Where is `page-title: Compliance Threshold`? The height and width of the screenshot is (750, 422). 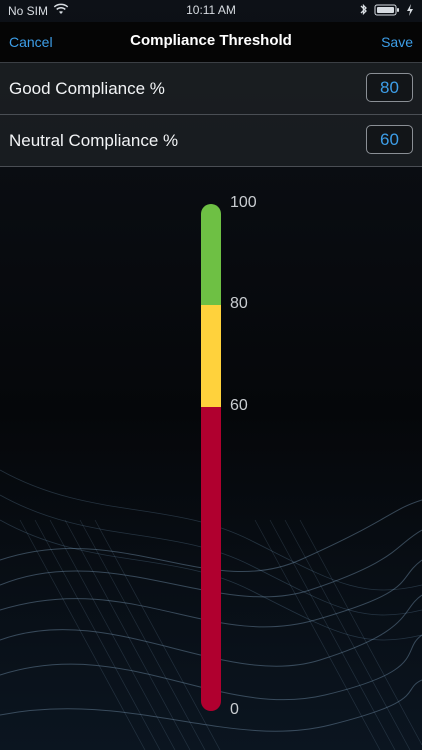 page-title: Compliance Threshold is located at coordinates (211, 40).